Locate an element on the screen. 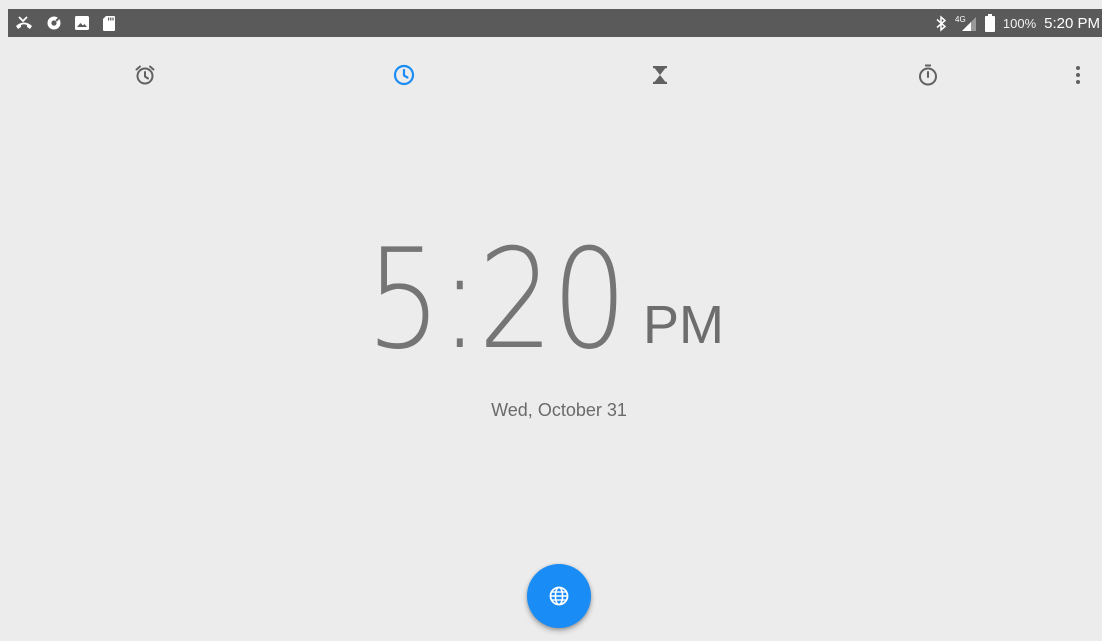 This screenshot has width=1102, height=641. signal-4g-icon: 4G is located at coordinates (966, 23).